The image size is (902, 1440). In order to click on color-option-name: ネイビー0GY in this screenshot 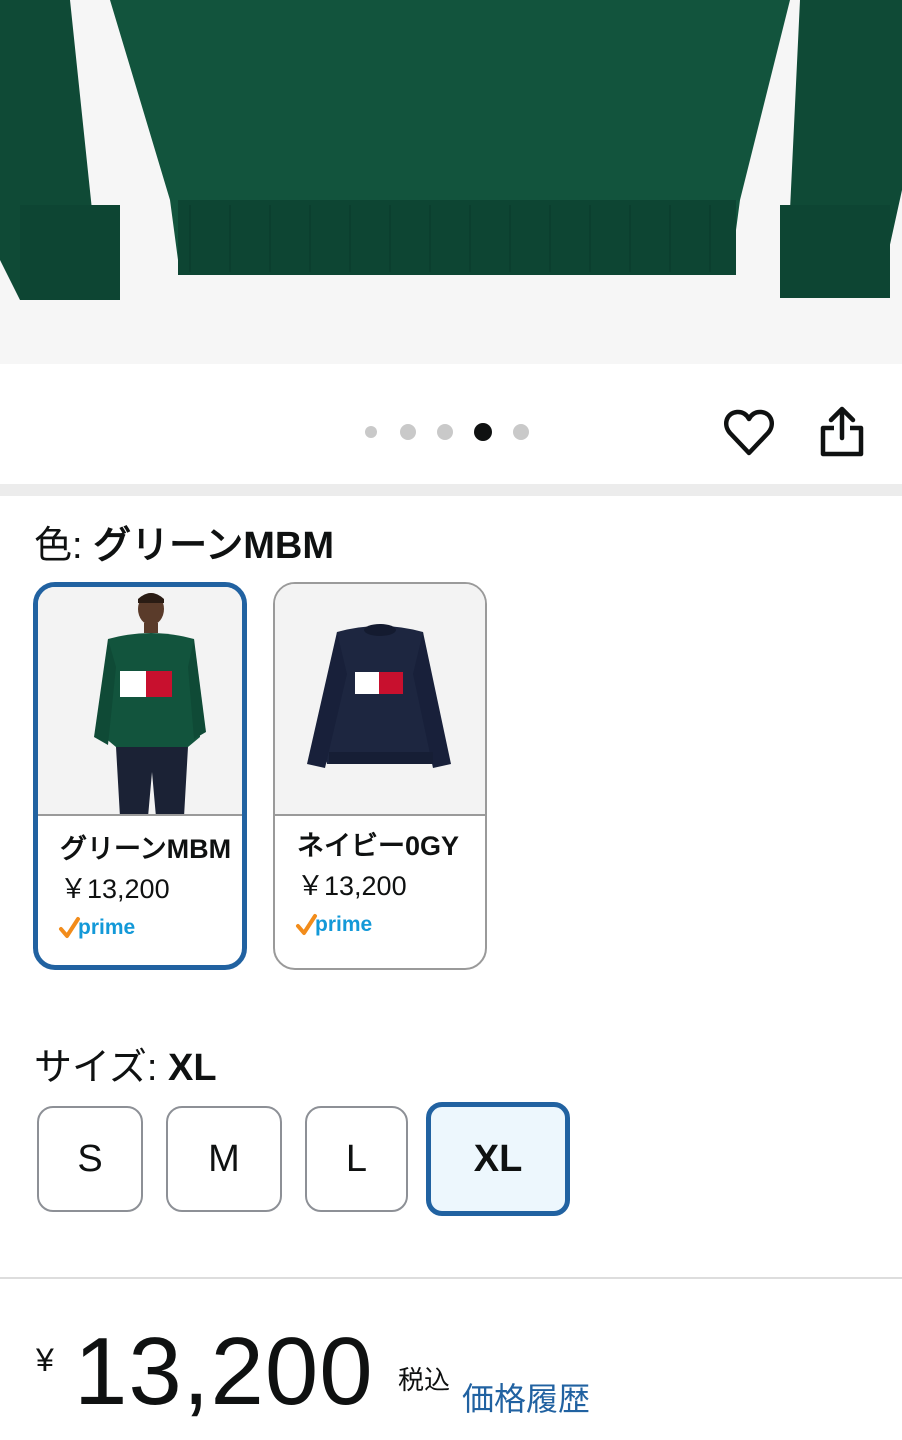, I will do `click(378, 846)`.